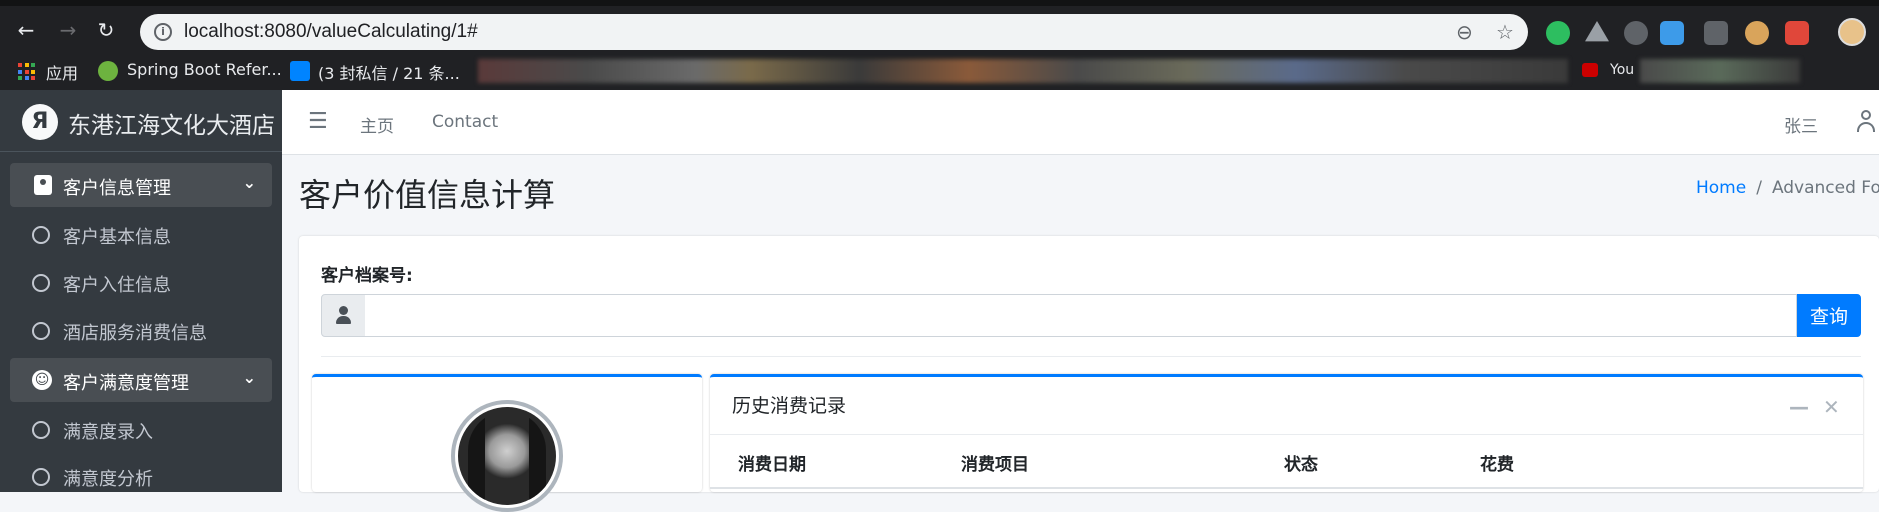  Describe the element at coordinates (367, 276) in the screenshot. I see `archive-number-label: 客户档案号:` at that location.